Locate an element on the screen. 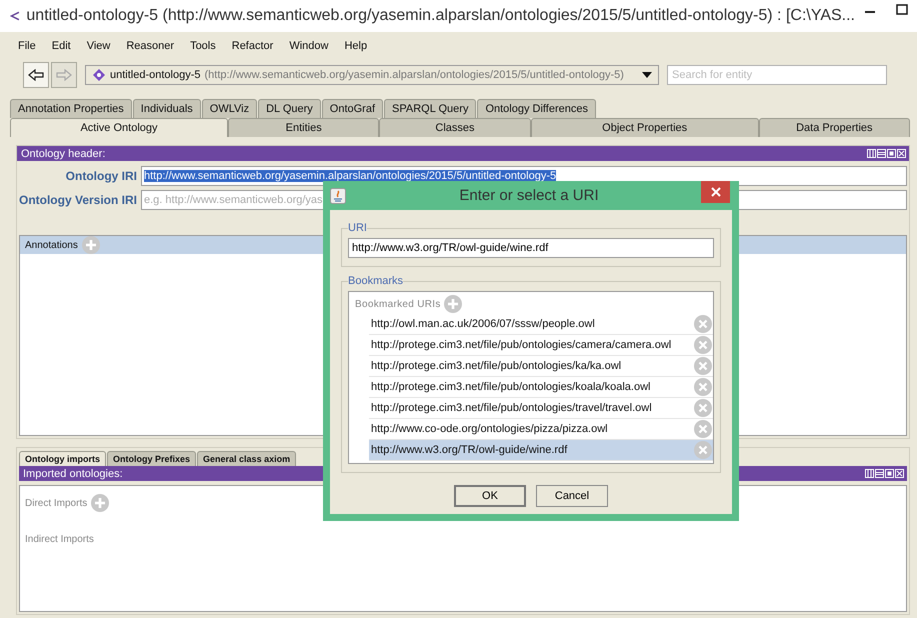  dialog-title: Enter or select a URI is located at coordinates (529, 195).